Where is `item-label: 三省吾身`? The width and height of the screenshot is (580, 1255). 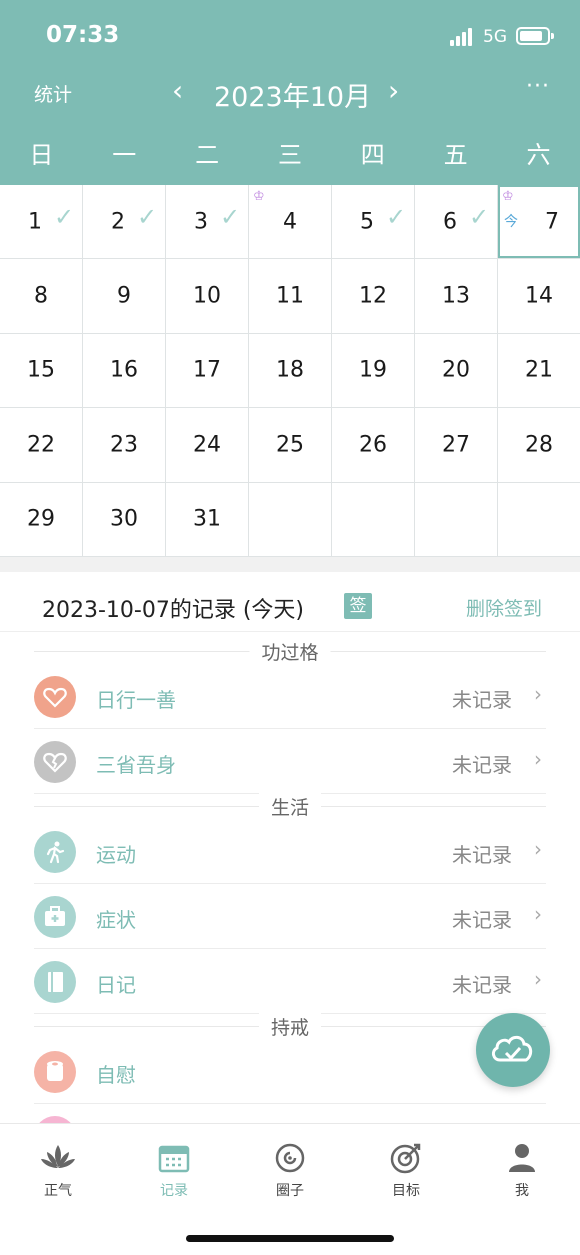
item-label: 三省吾身 is located at coordinates (136, 765).